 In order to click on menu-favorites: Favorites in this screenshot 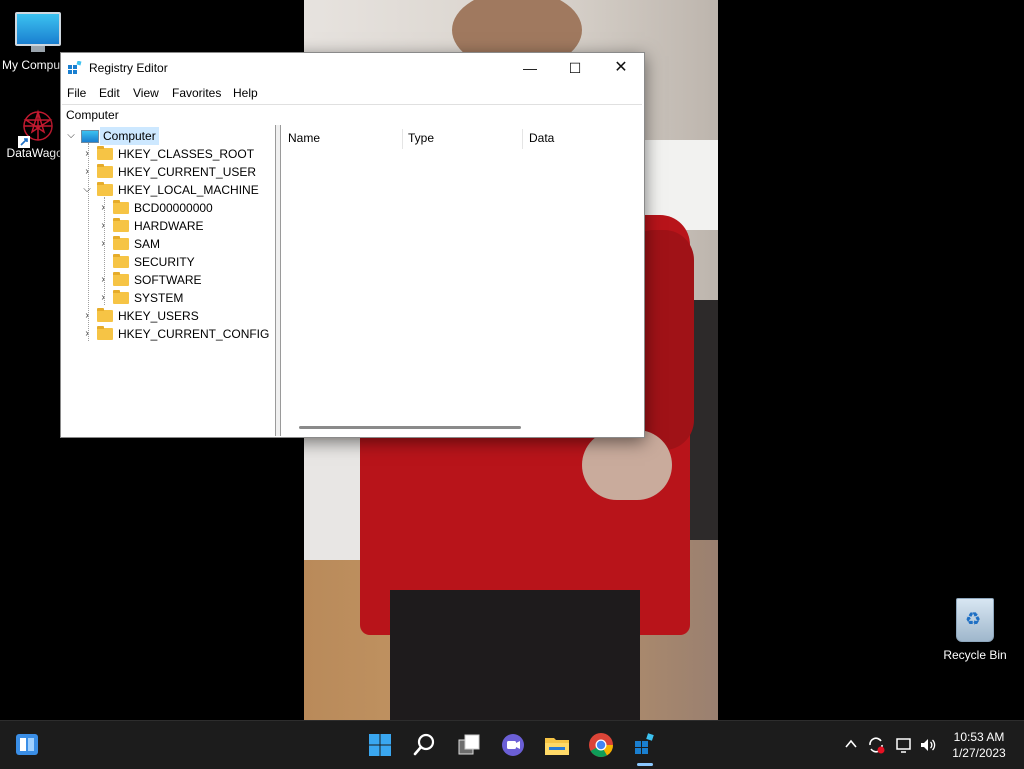, I will do `click(196, 93)`.